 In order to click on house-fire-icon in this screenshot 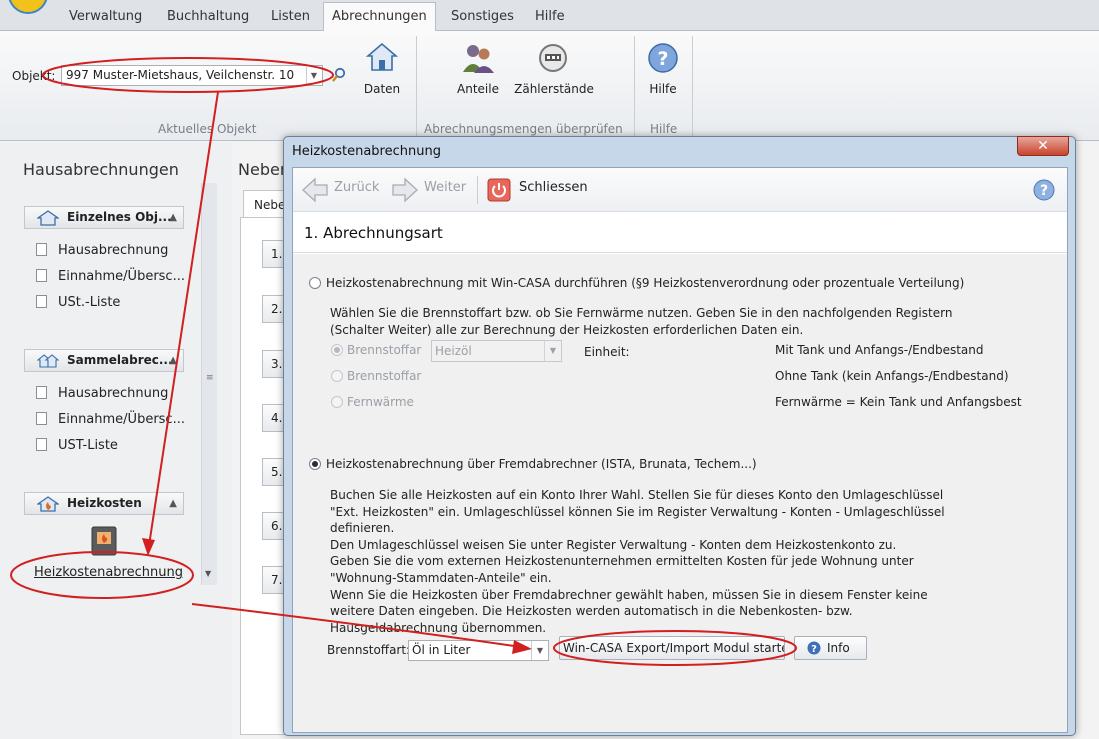, I will do `click(48, 504)`.